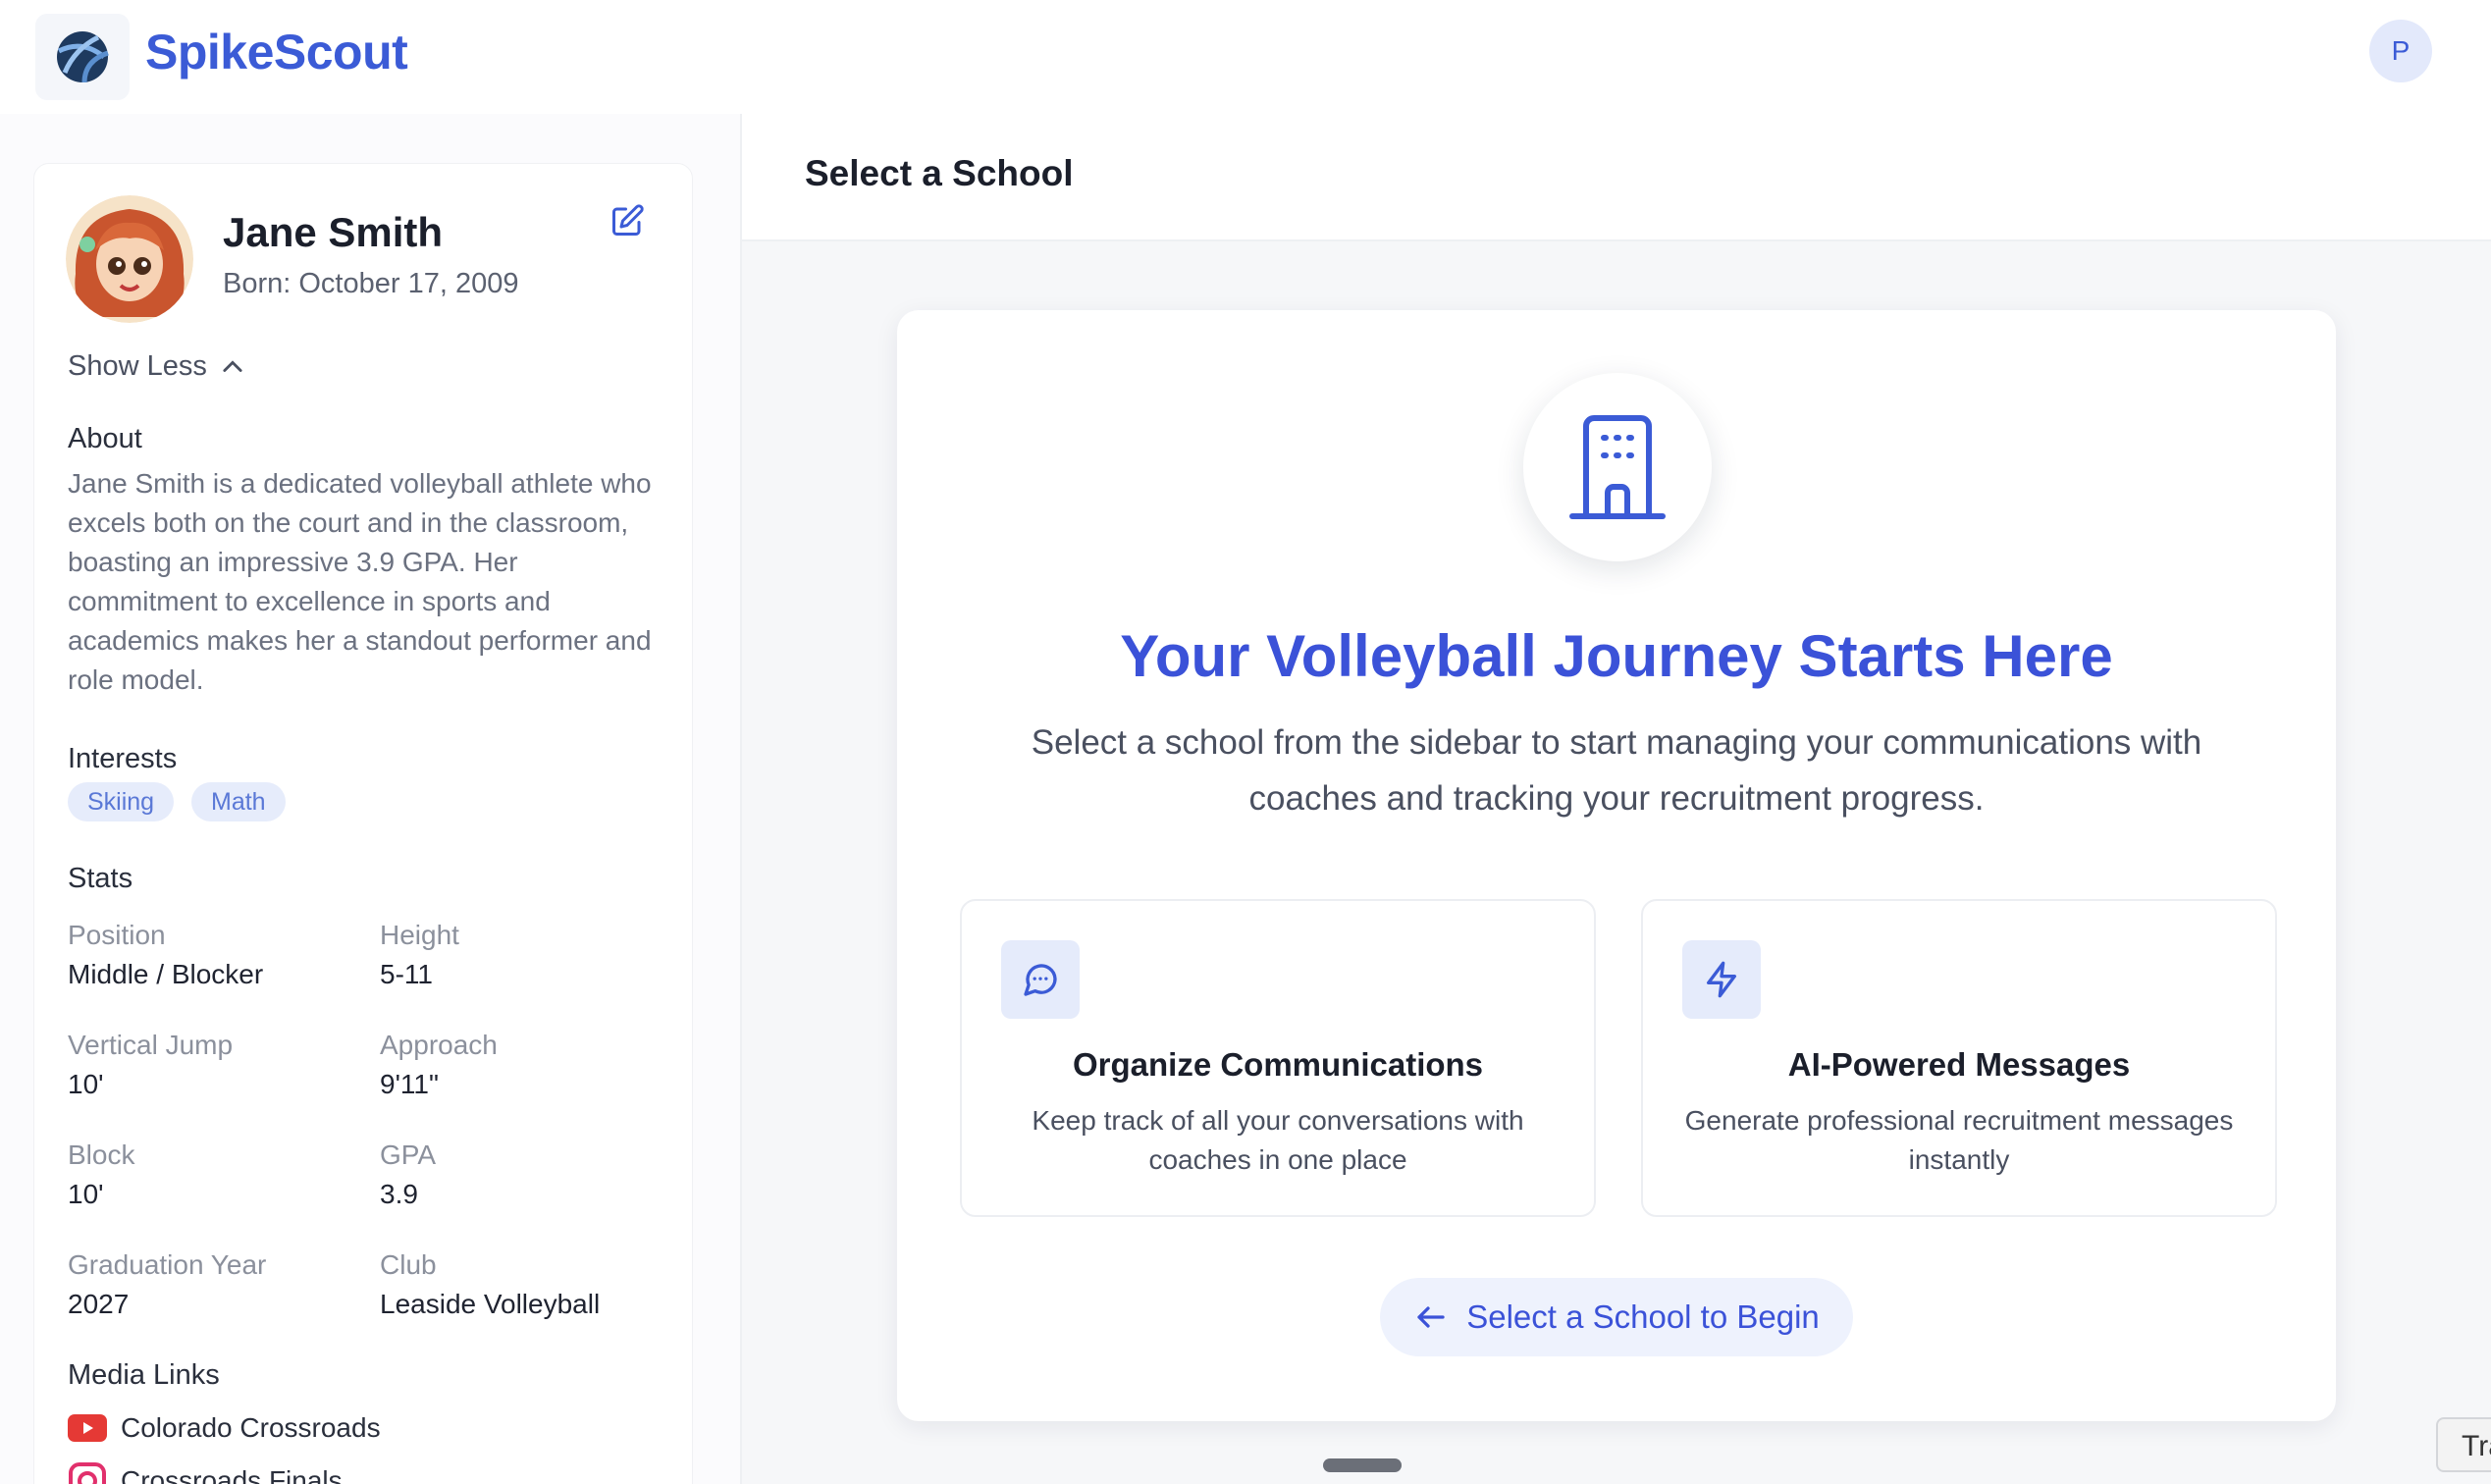 This screenshot has height=1484, width=2491. I want to click on stat-value: 2027, so click(99, 1304).